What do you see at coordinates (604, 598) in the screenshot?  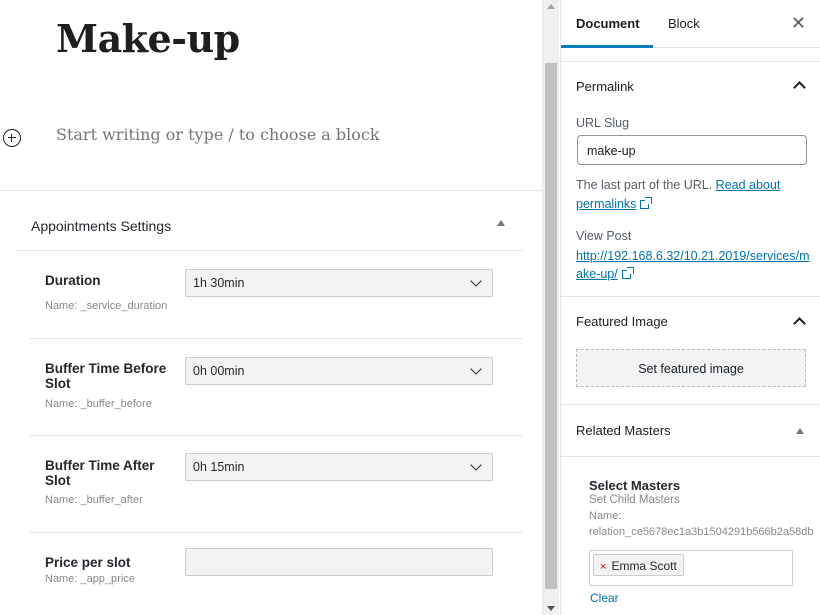 I see `clear-link: Clear` at bounding box center [604, 598].